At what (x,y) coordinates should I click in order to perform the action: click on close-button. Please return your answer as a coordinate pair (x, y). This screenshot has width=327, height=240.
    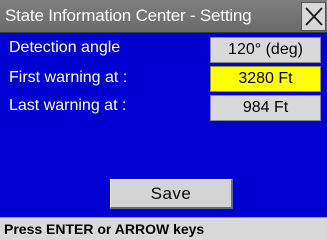
    Looking at the image, I should click on (313, 16).